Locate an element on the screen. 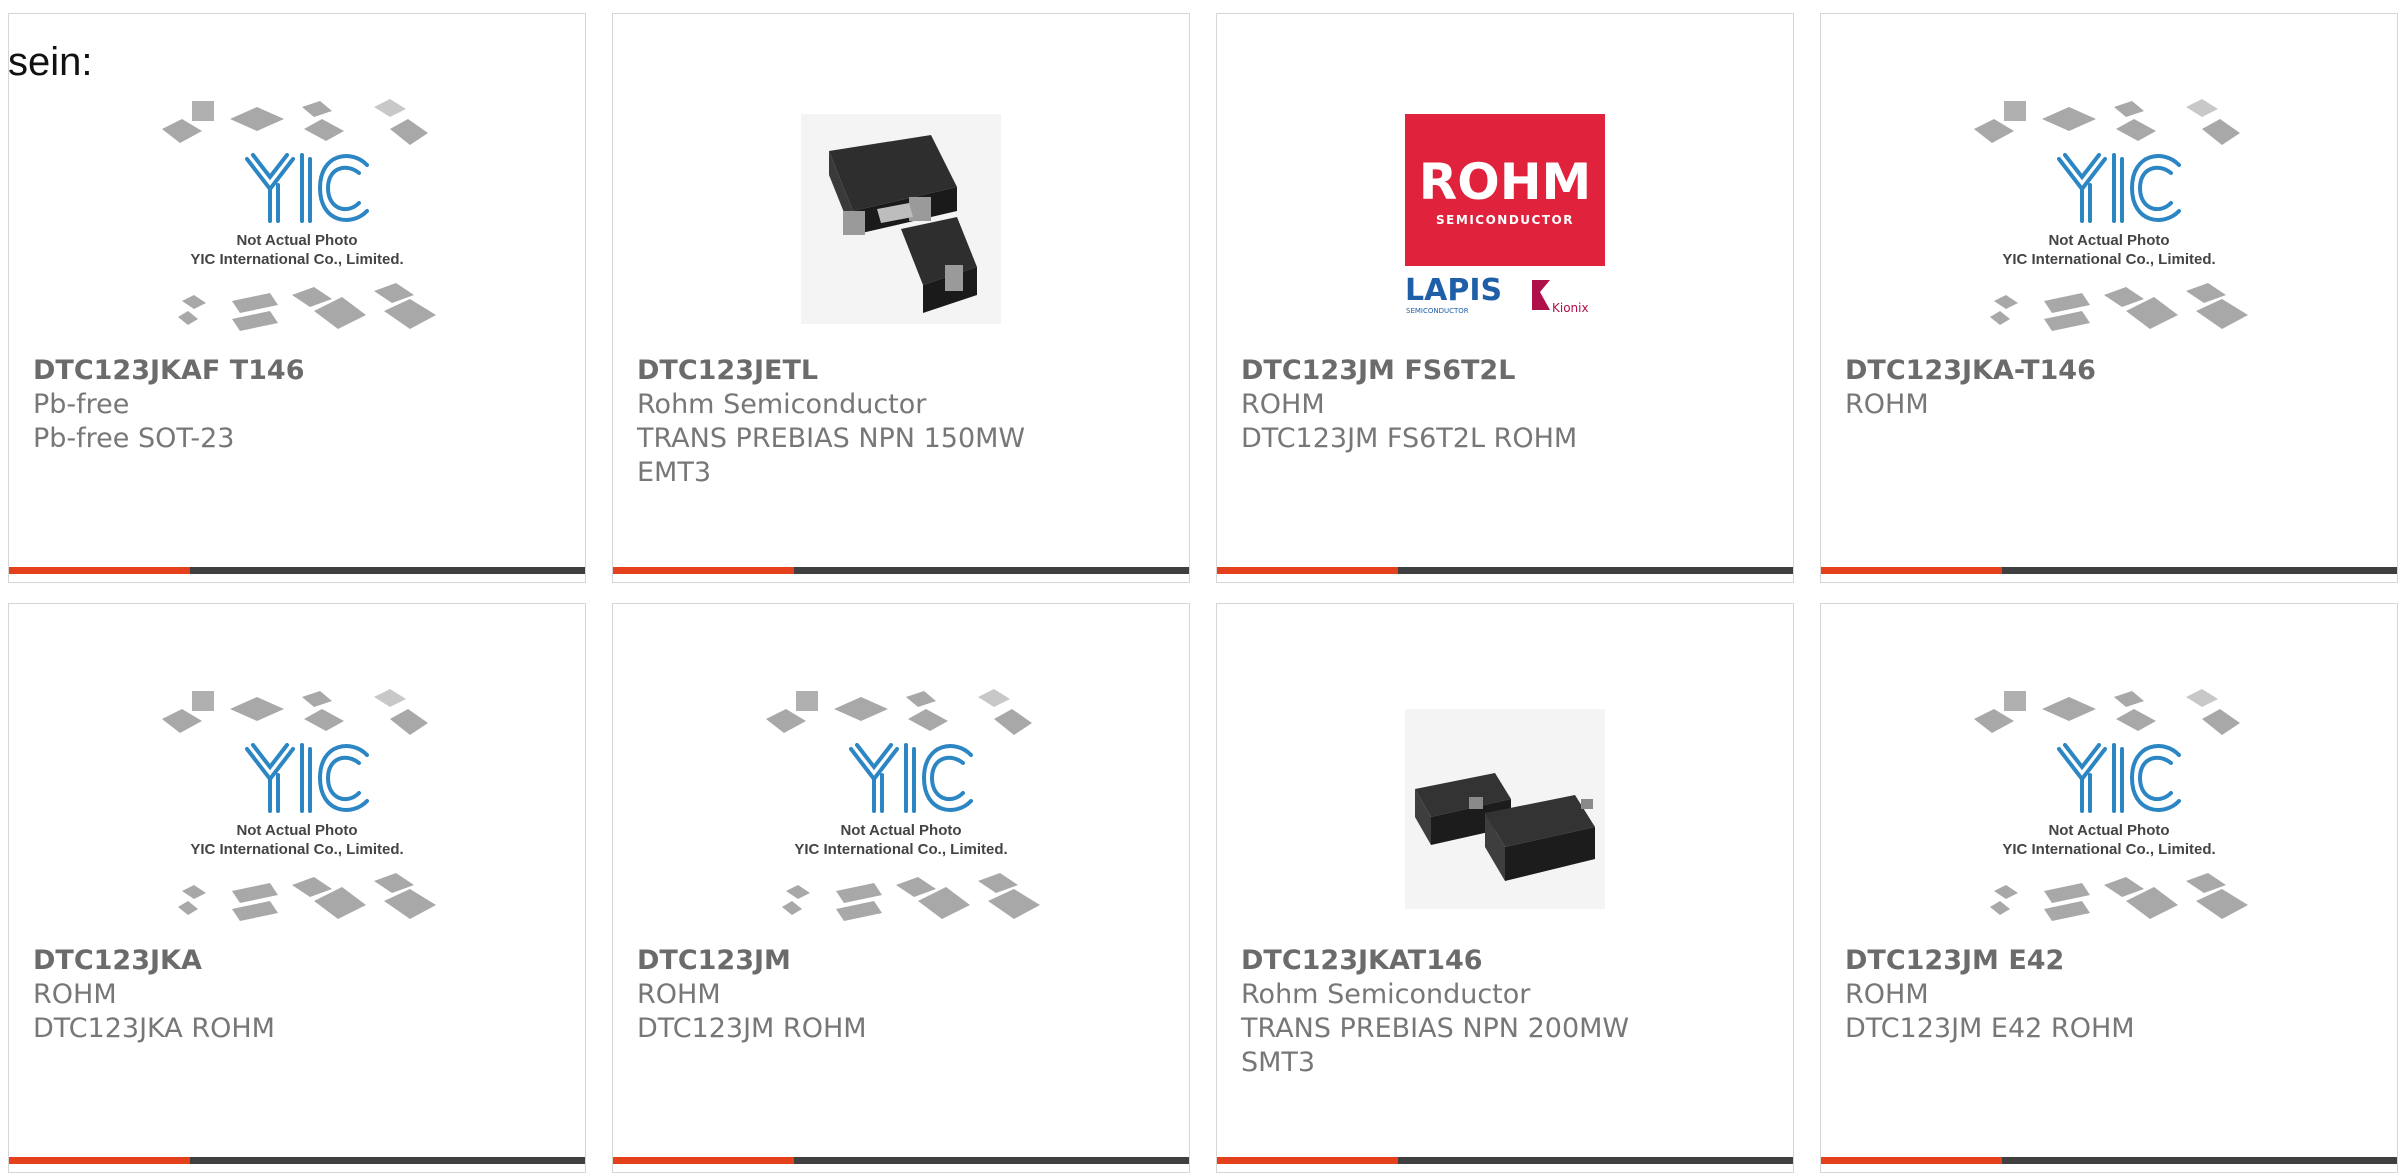 Image resolution: width=2400 pixels, height=1173 pixels. product-info: DTC123JM FS6T2L ROHM DTC123JM FS6T2L ROHM is located at coordinates (1505, 405).